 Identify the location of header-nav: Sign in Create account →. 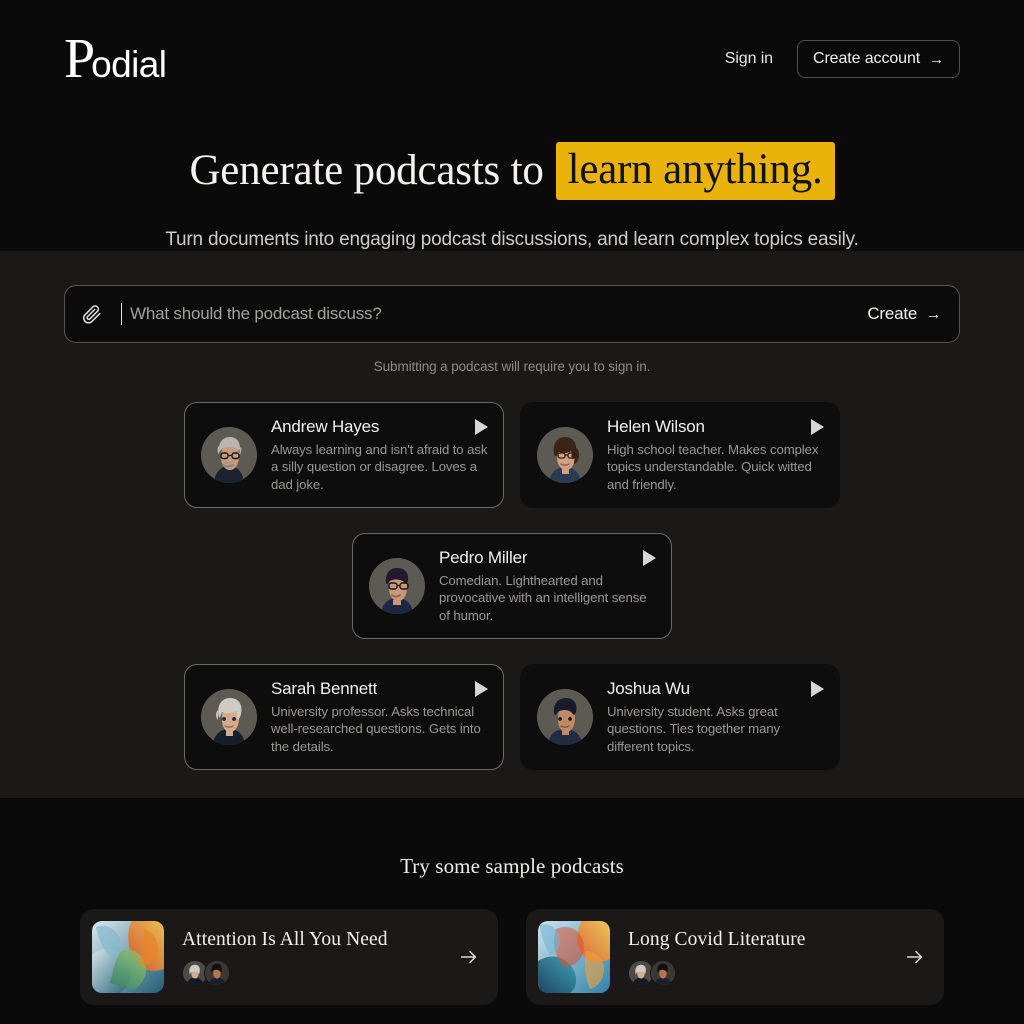
(842, 59).